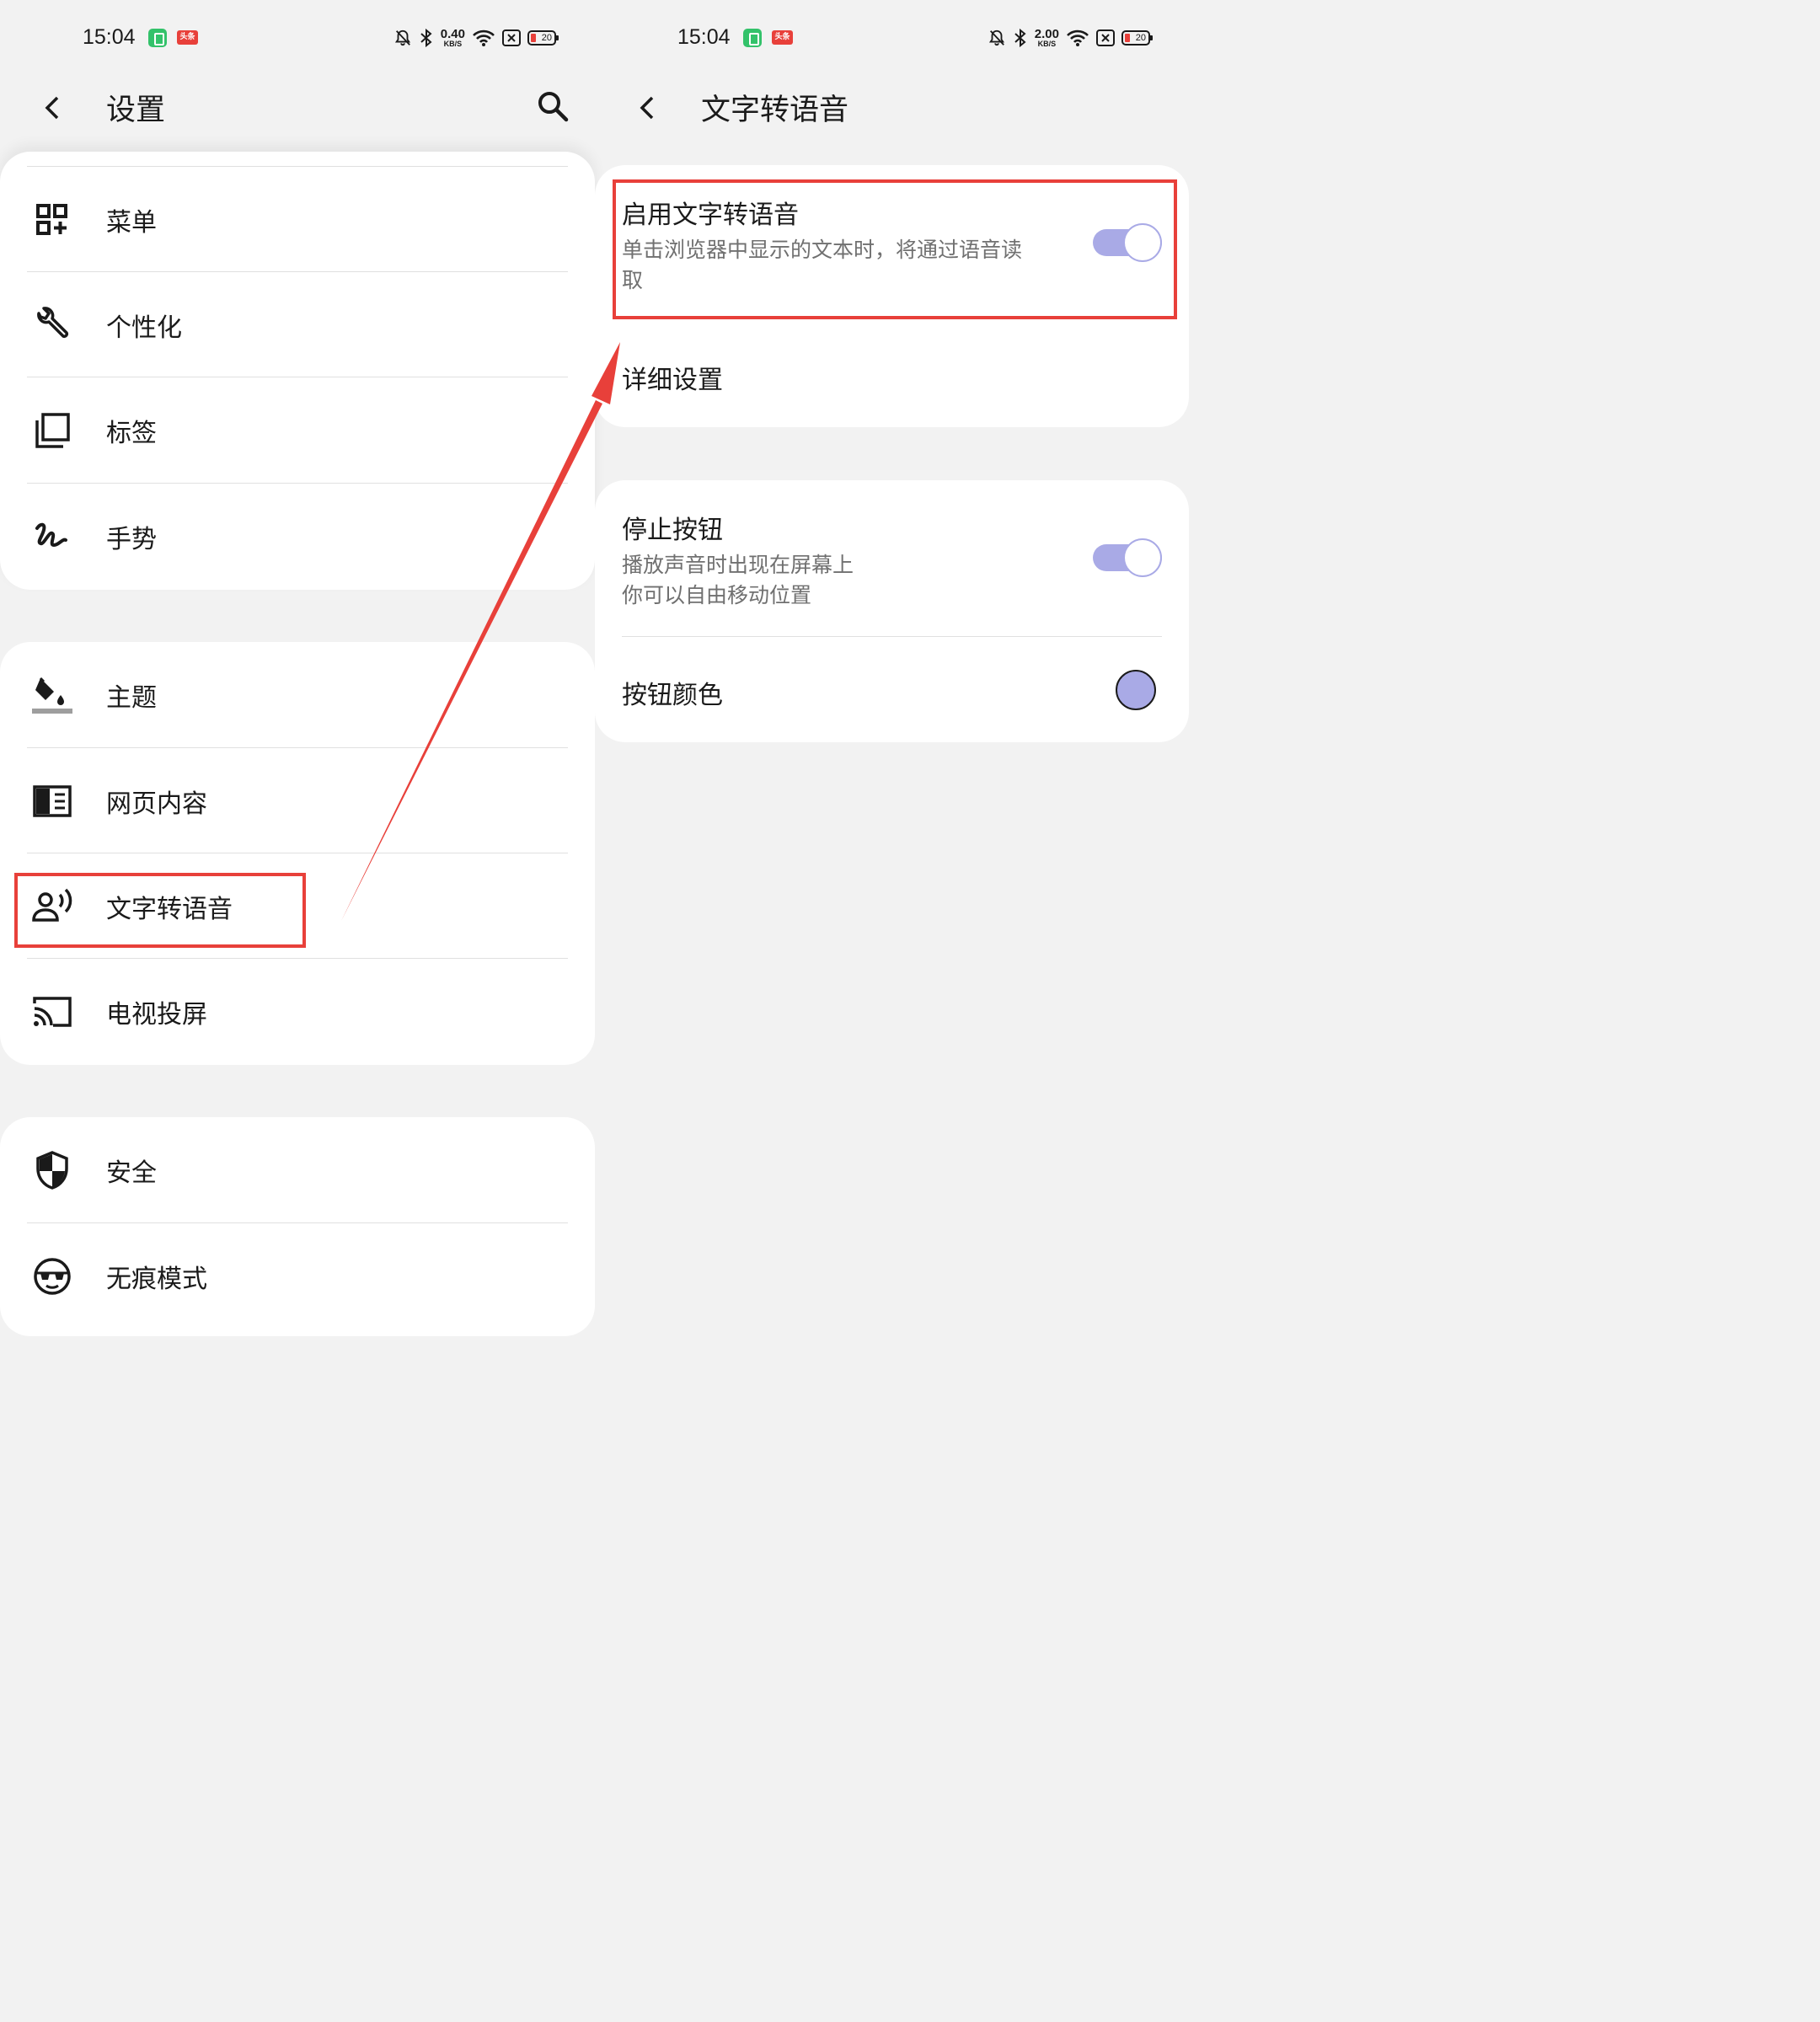 The image size is (1820, 2022). What do you see at coordinates (131, 539) in the screenshot?
I see `menu-item-label: 手势` at bounding box center [131, 539].